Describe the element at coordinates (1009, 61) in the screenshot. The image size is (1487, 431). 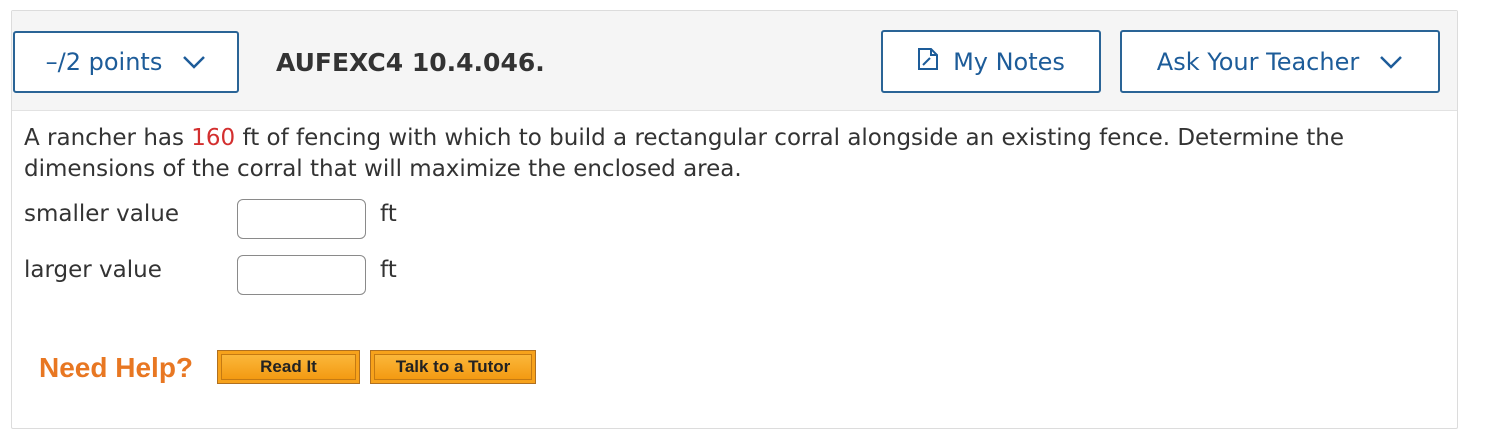
I see `my-notes-label: My Notes` at that location.